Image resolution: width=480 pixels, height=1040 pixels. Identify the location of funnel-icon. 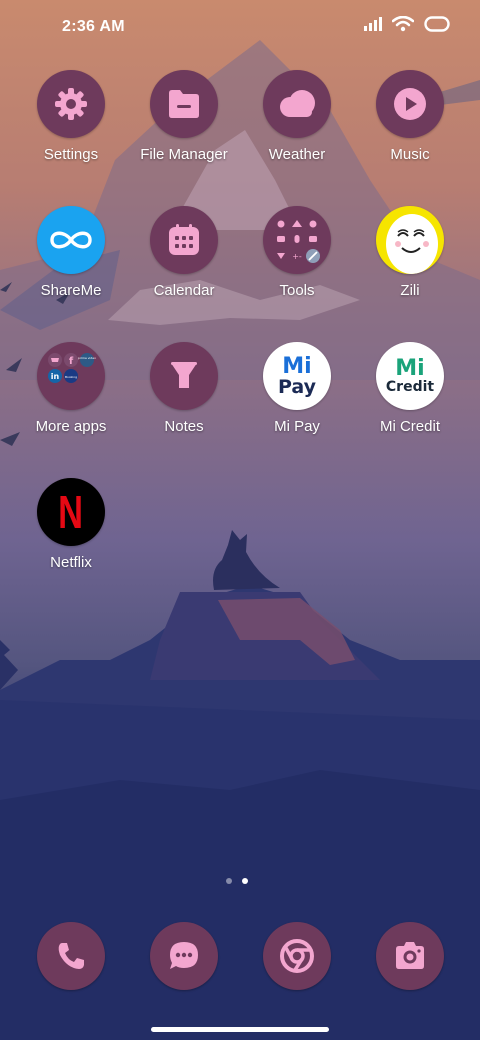
(184, 376).